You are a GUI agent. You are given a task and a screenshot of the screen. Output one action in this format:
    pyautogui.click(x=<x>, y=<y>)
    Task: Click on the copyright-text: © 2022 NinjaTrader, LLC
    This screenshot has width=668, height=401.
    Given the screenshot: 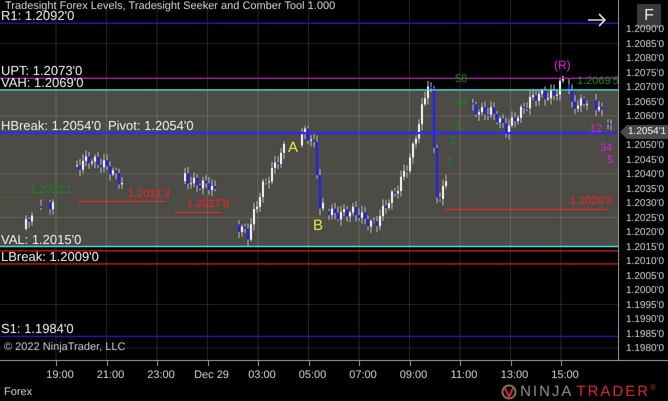 What is the action you would take?
    pyautogui.click(x=65, y=347)
    